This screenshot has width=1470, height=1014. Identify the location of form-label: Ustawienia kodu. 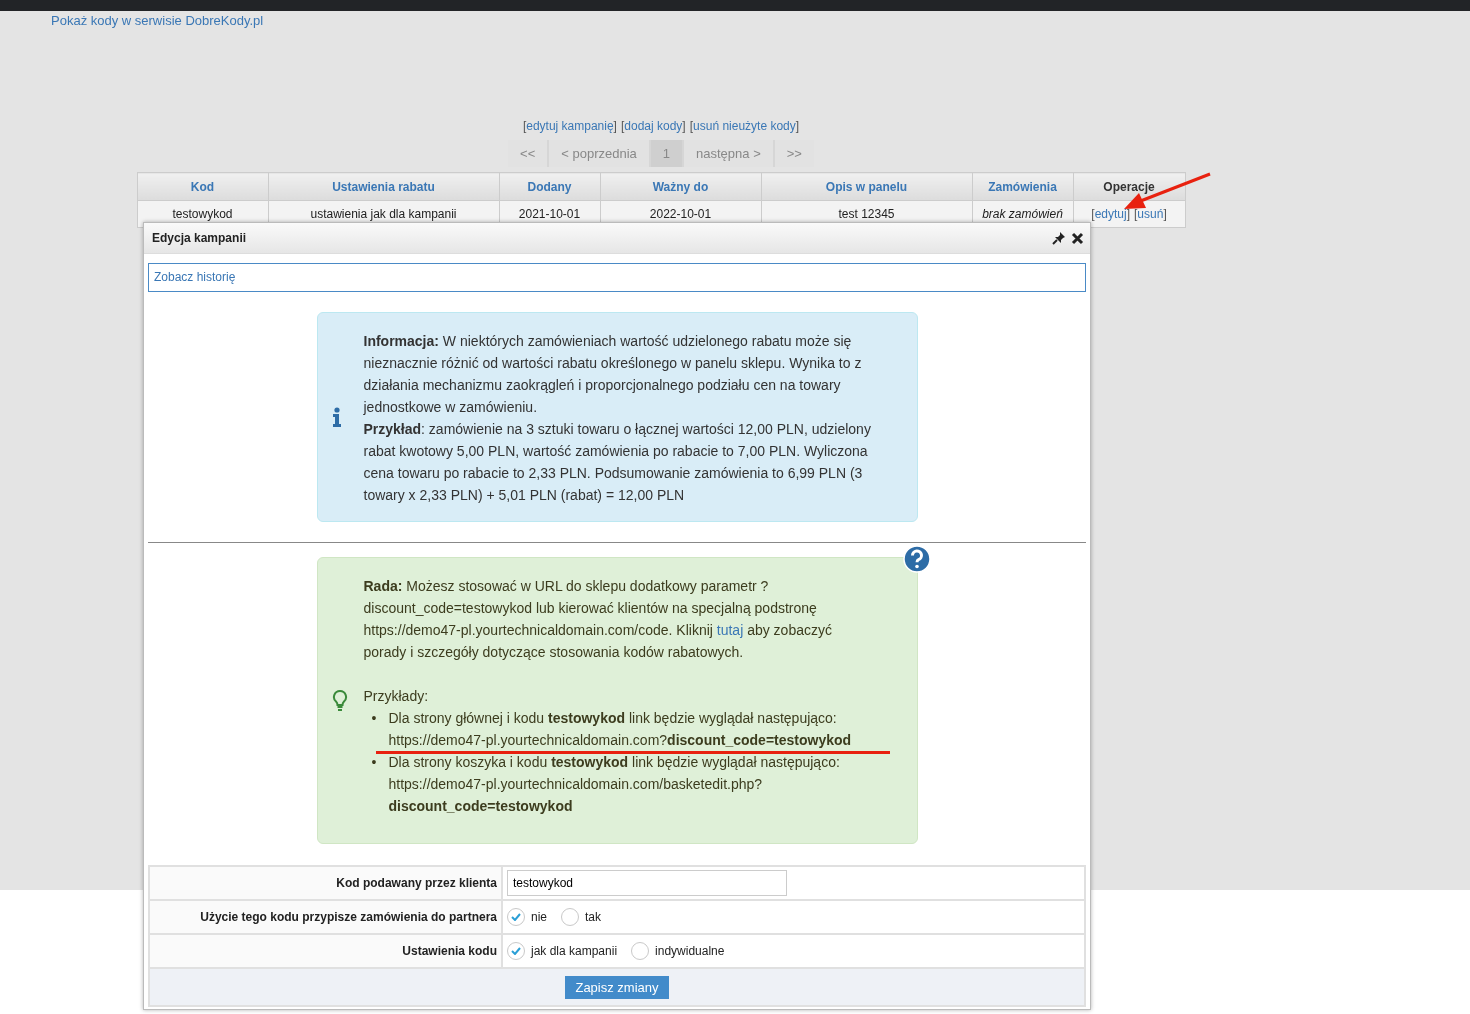
(325, 951).